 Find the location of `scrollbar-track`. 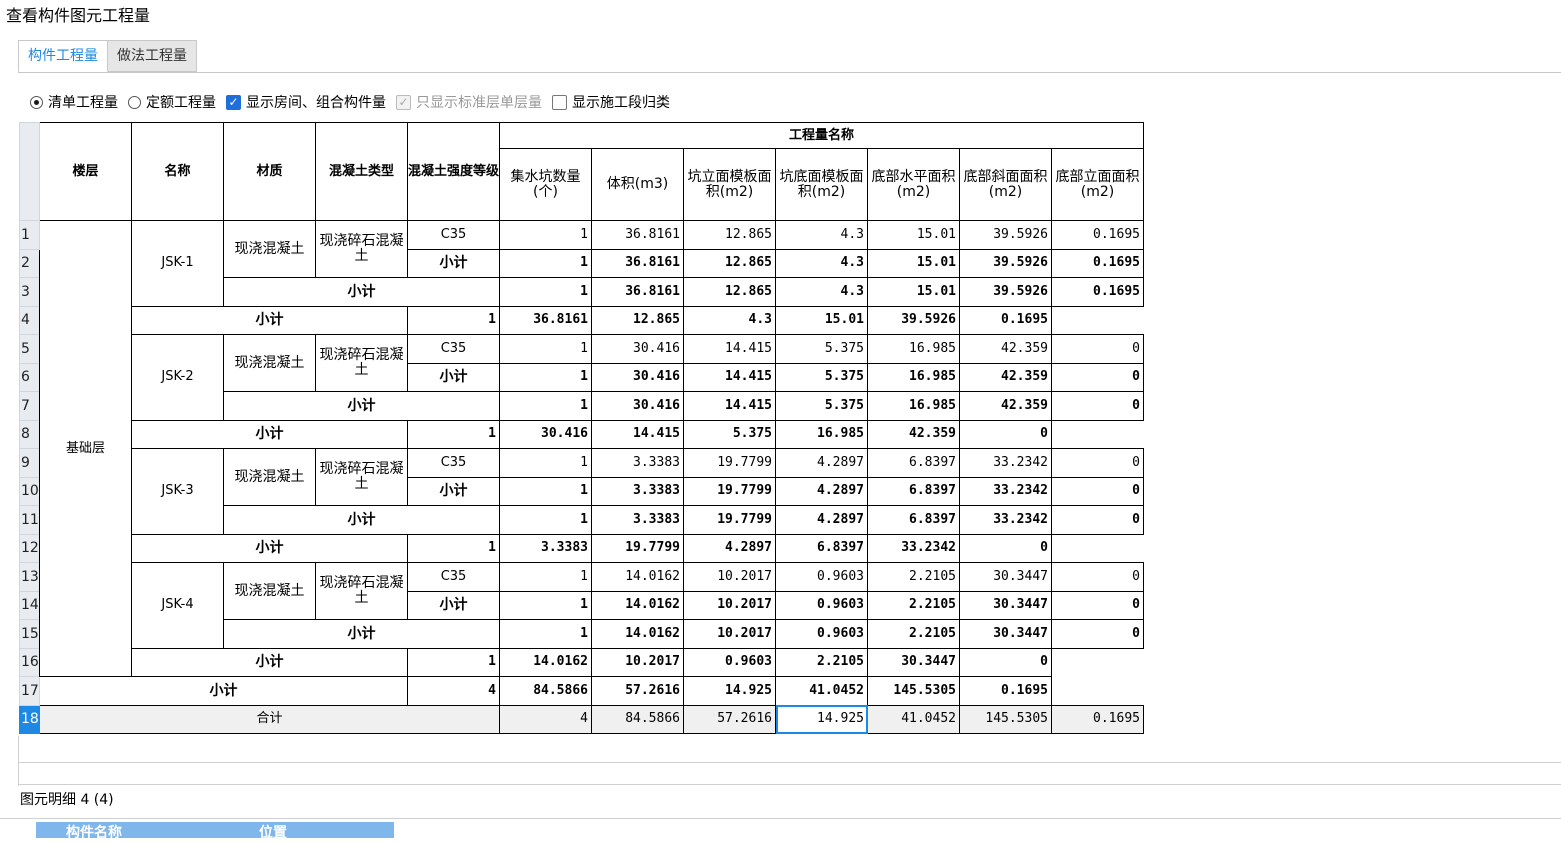

scrollbar-track is located at coordinates (789, 762).